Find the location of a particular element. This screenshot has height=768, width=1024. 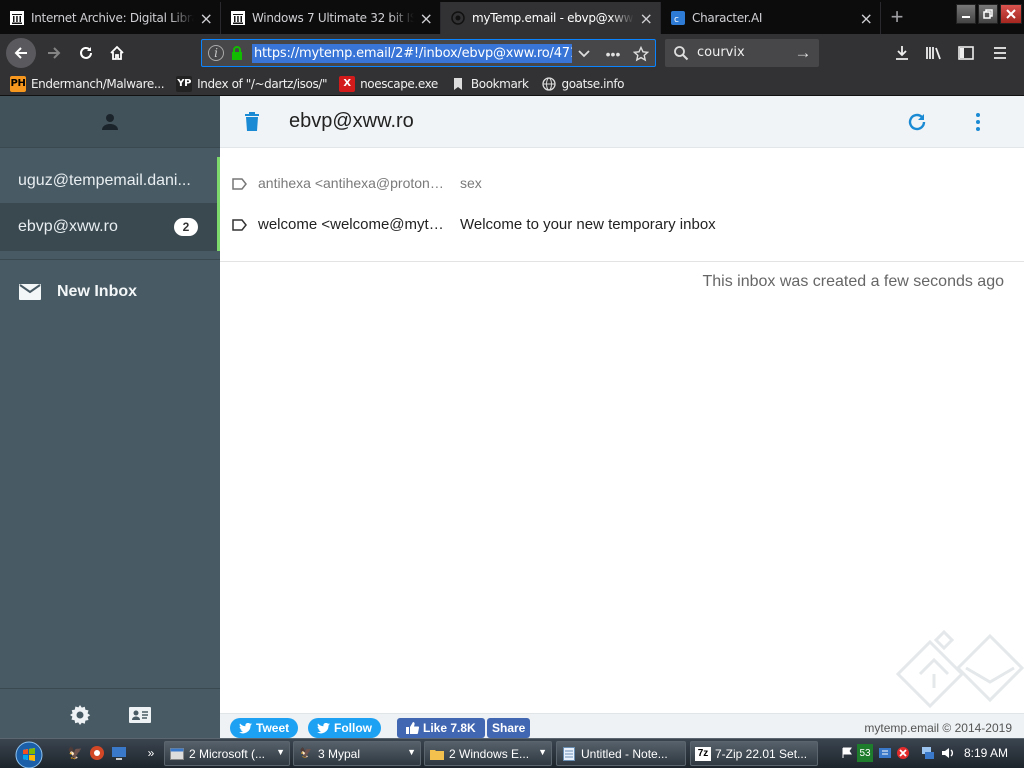

lock-icon is located at coordinates (237, 53).